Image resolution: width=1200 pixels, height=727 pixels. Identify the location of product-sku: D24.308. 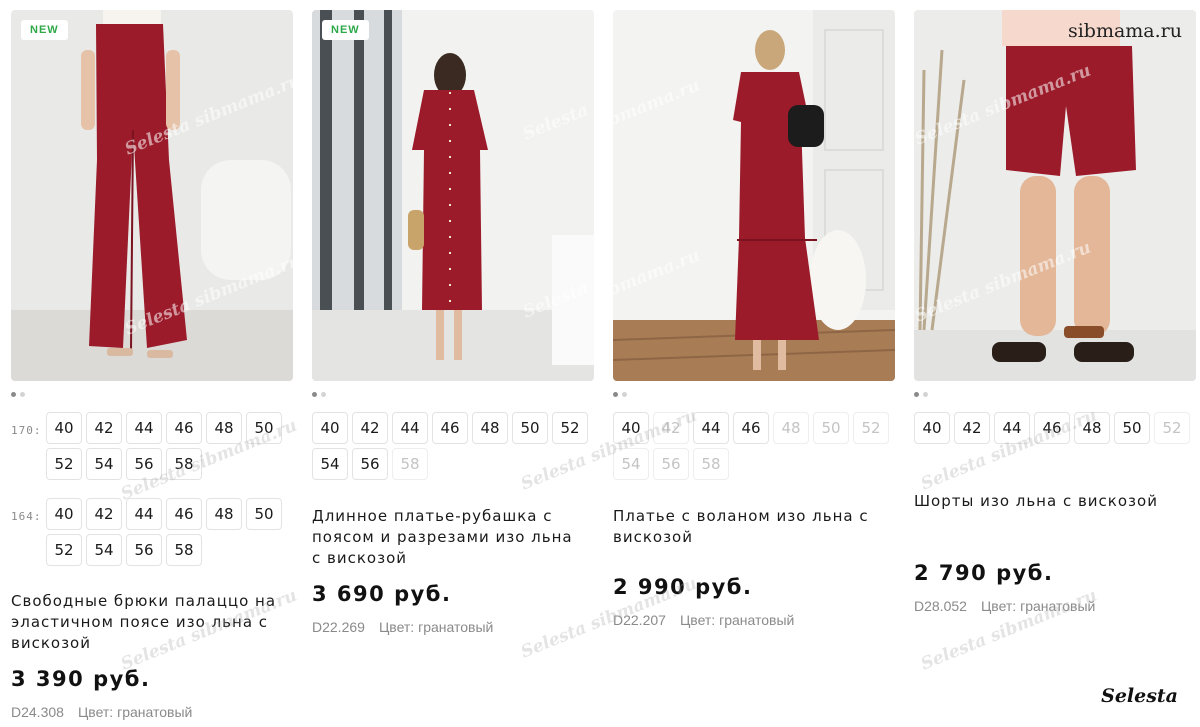
(37, 712).